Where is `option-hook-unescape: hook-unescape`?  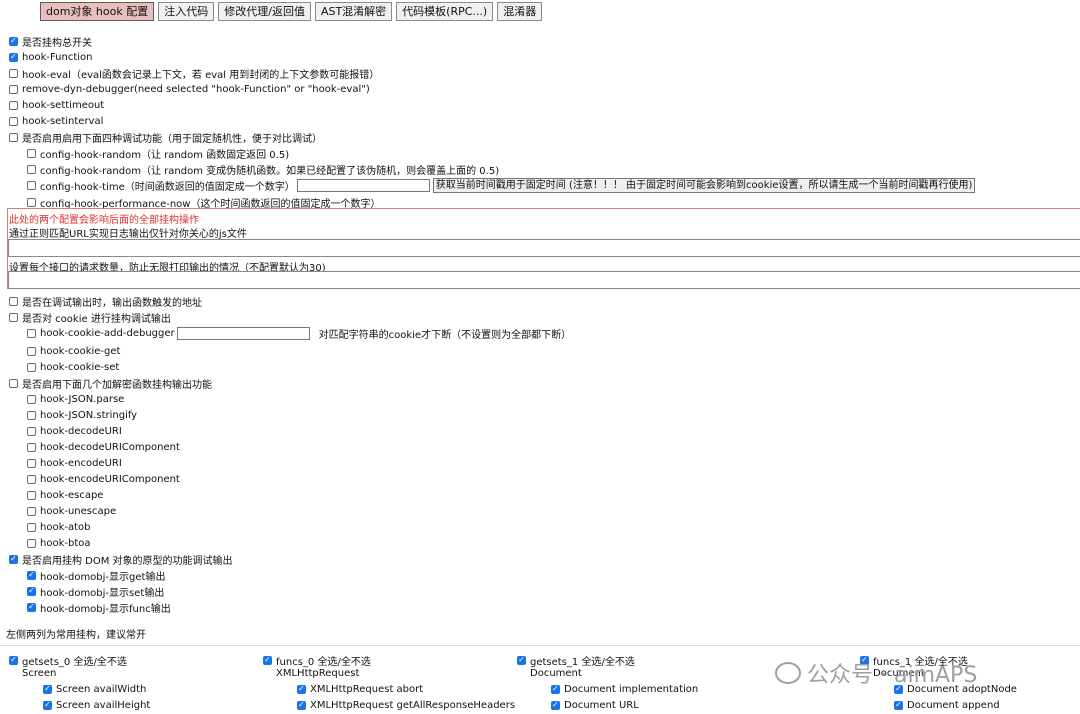
option-hook-unescape: hook-unescape is located at coordinates (71, 511).